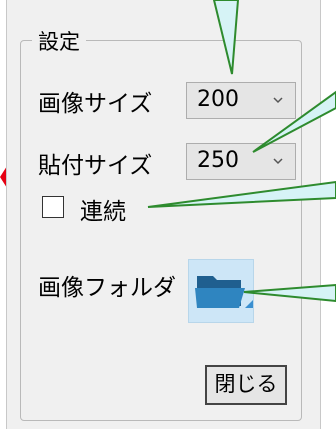 The image size is (336, 429). Describe the element at coordinates (218, 99) in the screenshot. I see `image-size-value: 200` at that location.